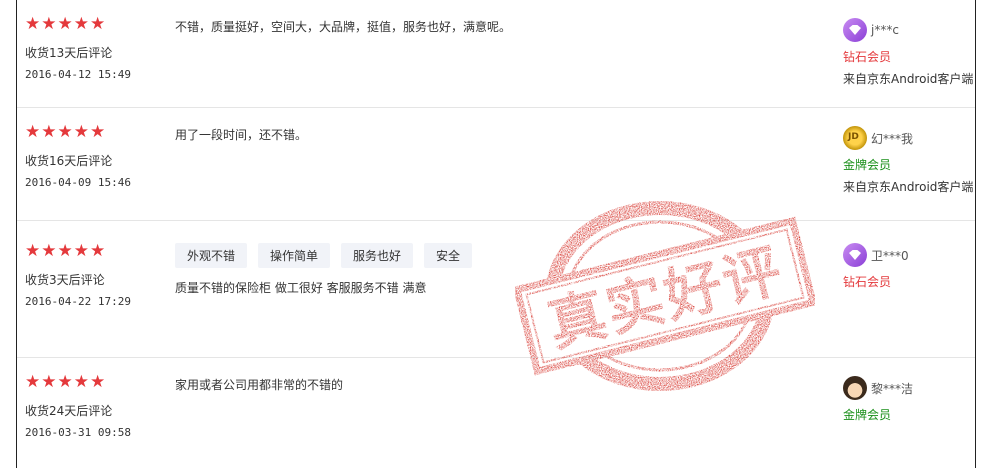 The height and width of the screenshot is (468, 989). I want to click on review-tag: 操作简单, so click(294, 255).